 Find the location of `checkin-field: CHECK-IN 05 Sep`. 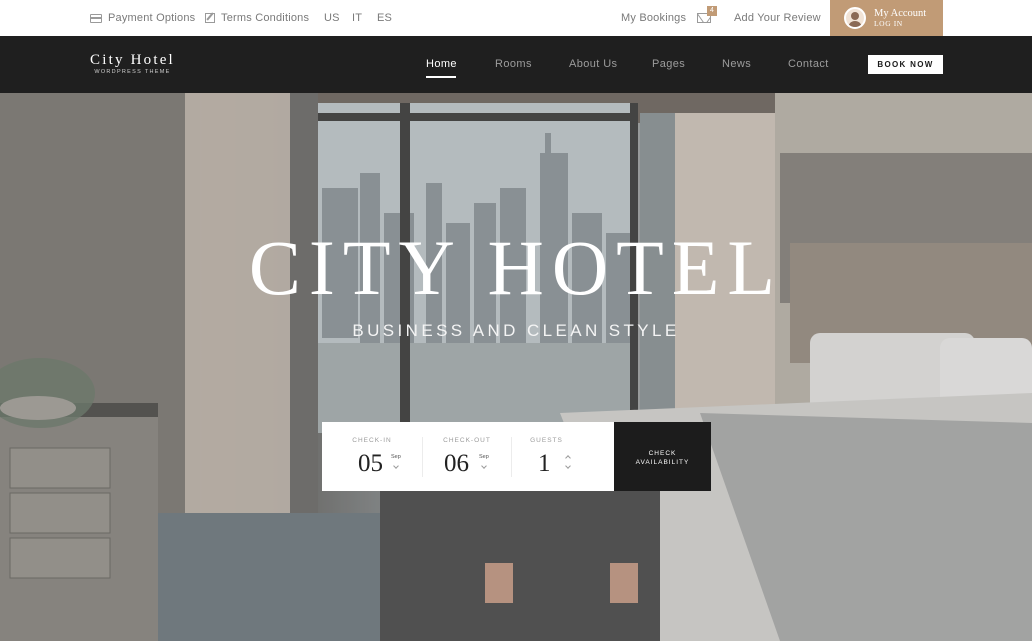

checkin-field: CHECK-IN 05 Sep is located at coordinates (372, 456).